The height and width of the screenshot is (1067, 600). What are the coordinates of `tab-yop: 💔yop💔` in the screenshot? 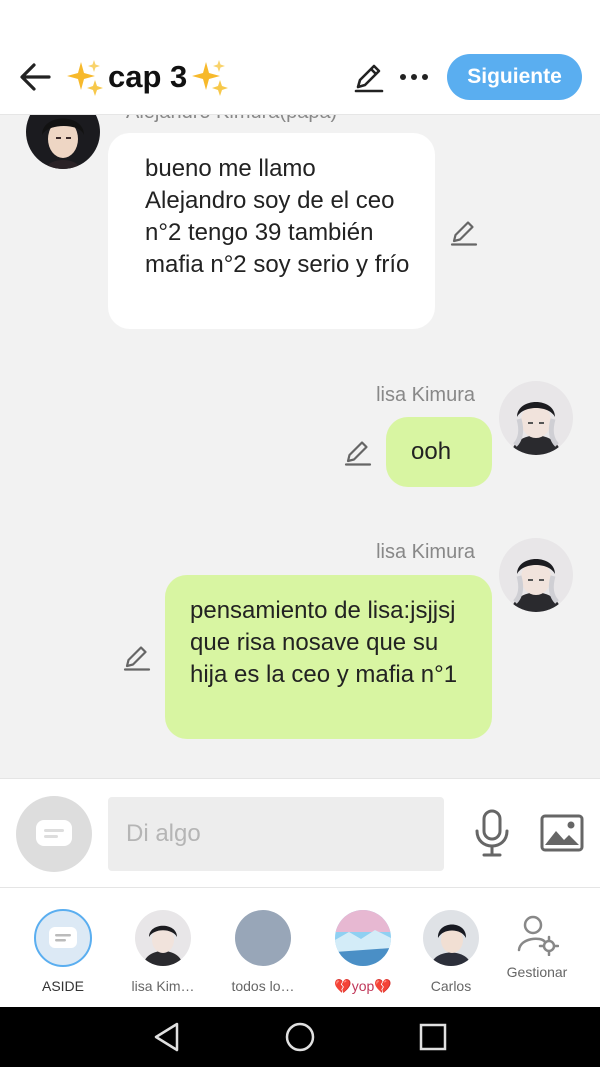 It's located at (363, 953).